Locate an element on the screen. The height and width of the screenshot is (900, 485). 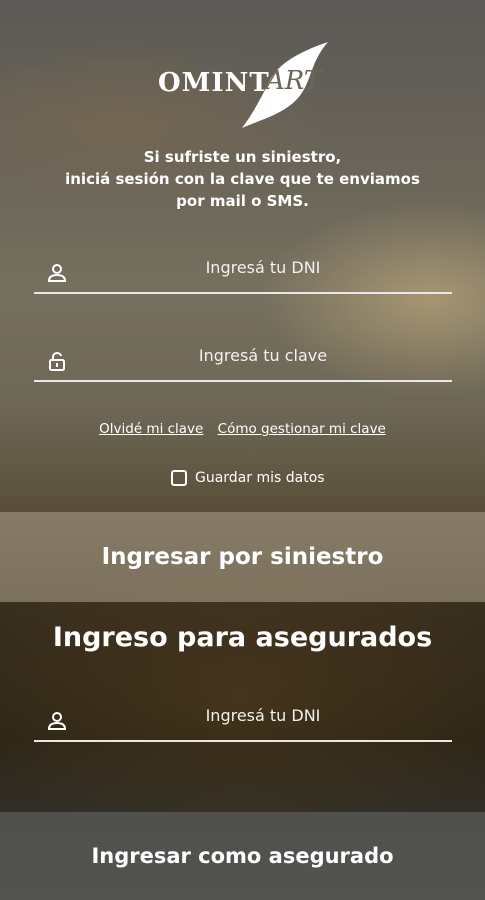
forgot-password-link: Olvidé mi clave is located at coordinates (151, 429).